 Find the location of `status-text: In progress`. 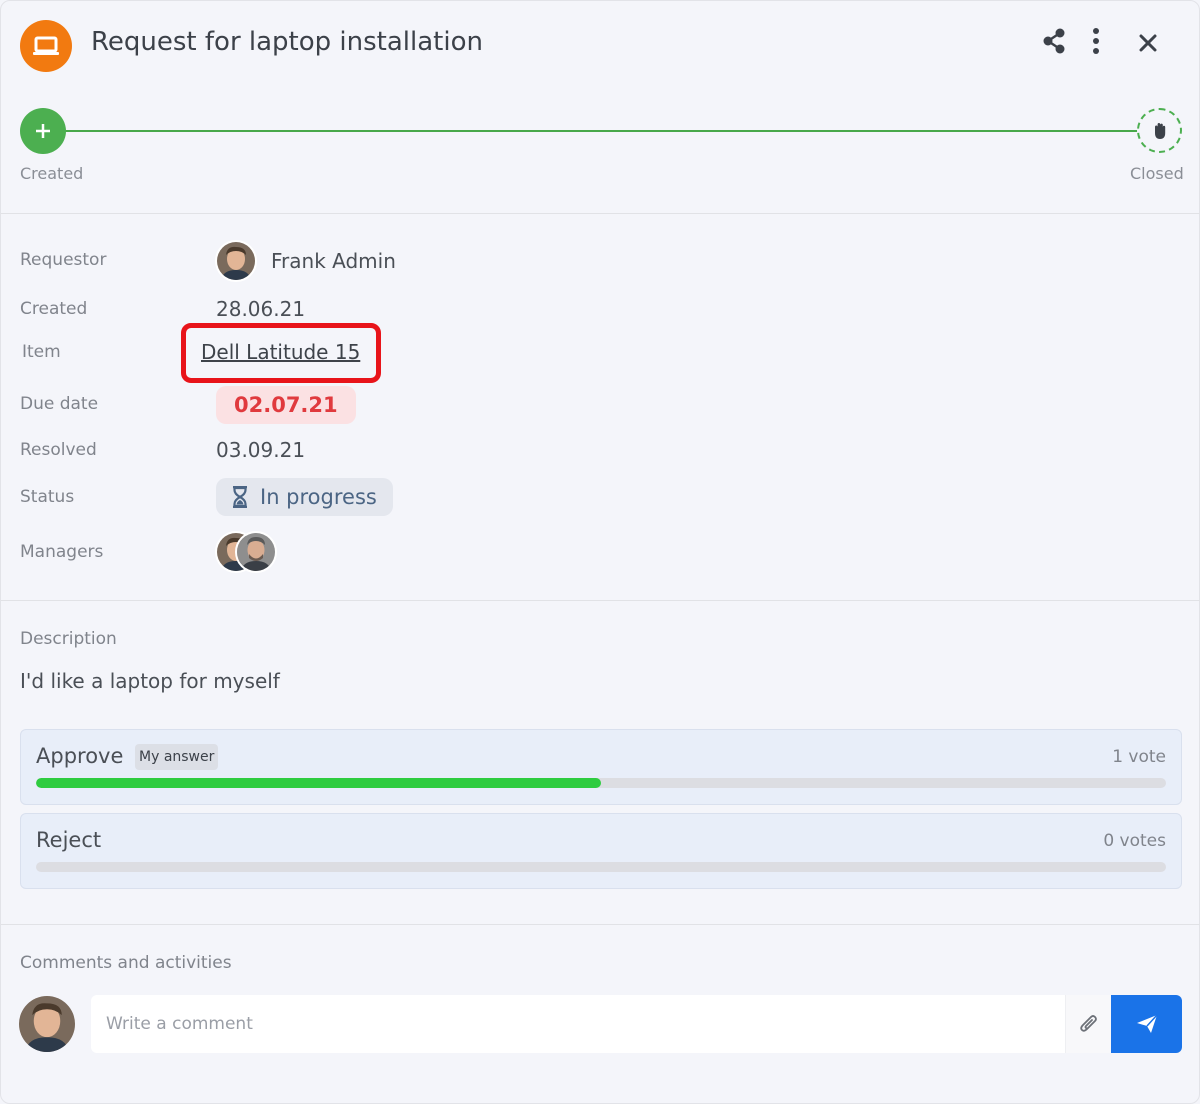

status-text: In progress is located at coordinates (318, 497).